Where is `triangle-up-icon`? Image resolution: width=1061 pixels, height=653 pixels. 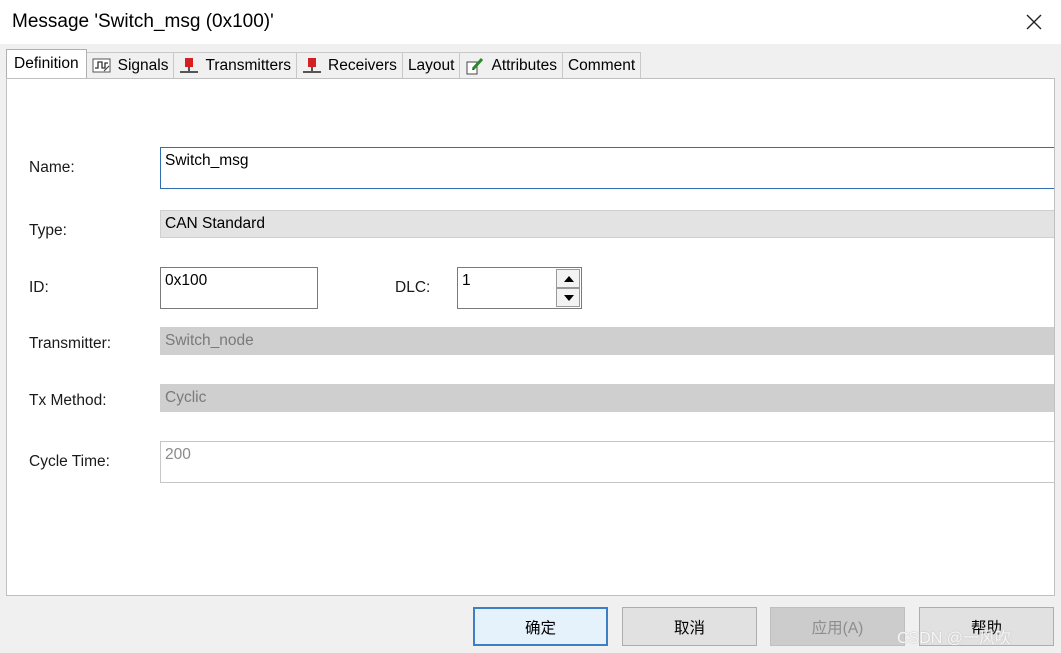 triangle-up-icon is located at coordinates (569, 279).